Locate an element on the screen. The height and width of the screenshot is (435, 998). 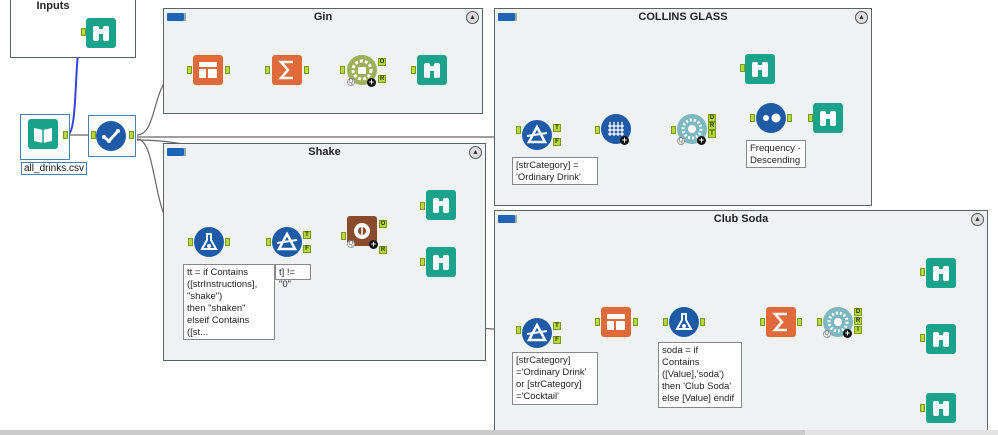
horizontal-scrollbar is located at coordinates (499, 432).